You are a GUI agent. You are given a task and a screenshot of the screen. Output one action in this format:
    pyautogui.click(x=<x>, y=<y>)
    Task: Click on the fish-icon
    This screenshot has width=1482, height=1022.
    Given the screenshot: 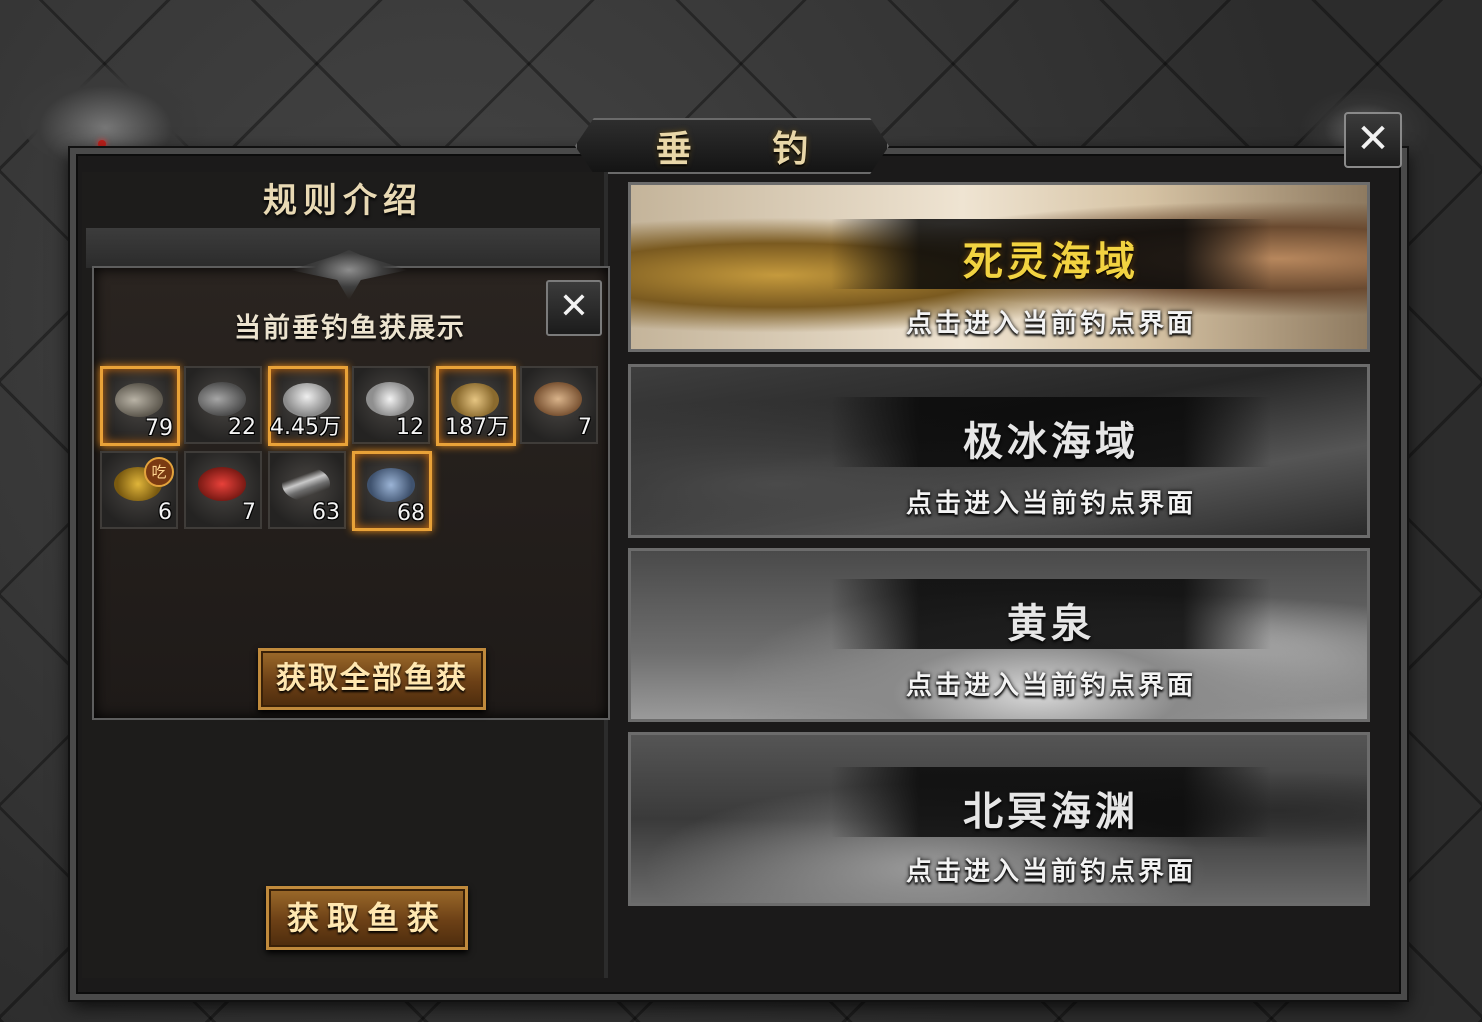 What is the action you would take?
    pyautogui.click(x=139, y=400)
    